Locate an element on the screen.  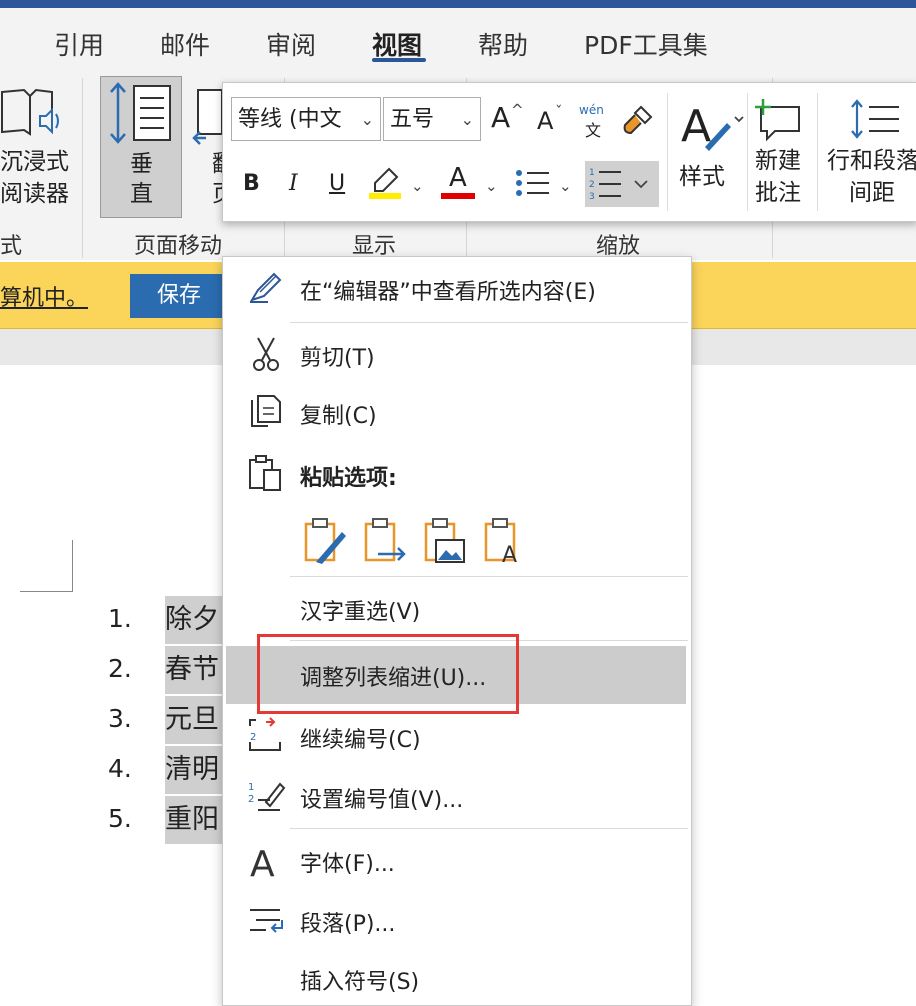
menu-item-copy: 复制(C) is located at coordinates (456, 413).